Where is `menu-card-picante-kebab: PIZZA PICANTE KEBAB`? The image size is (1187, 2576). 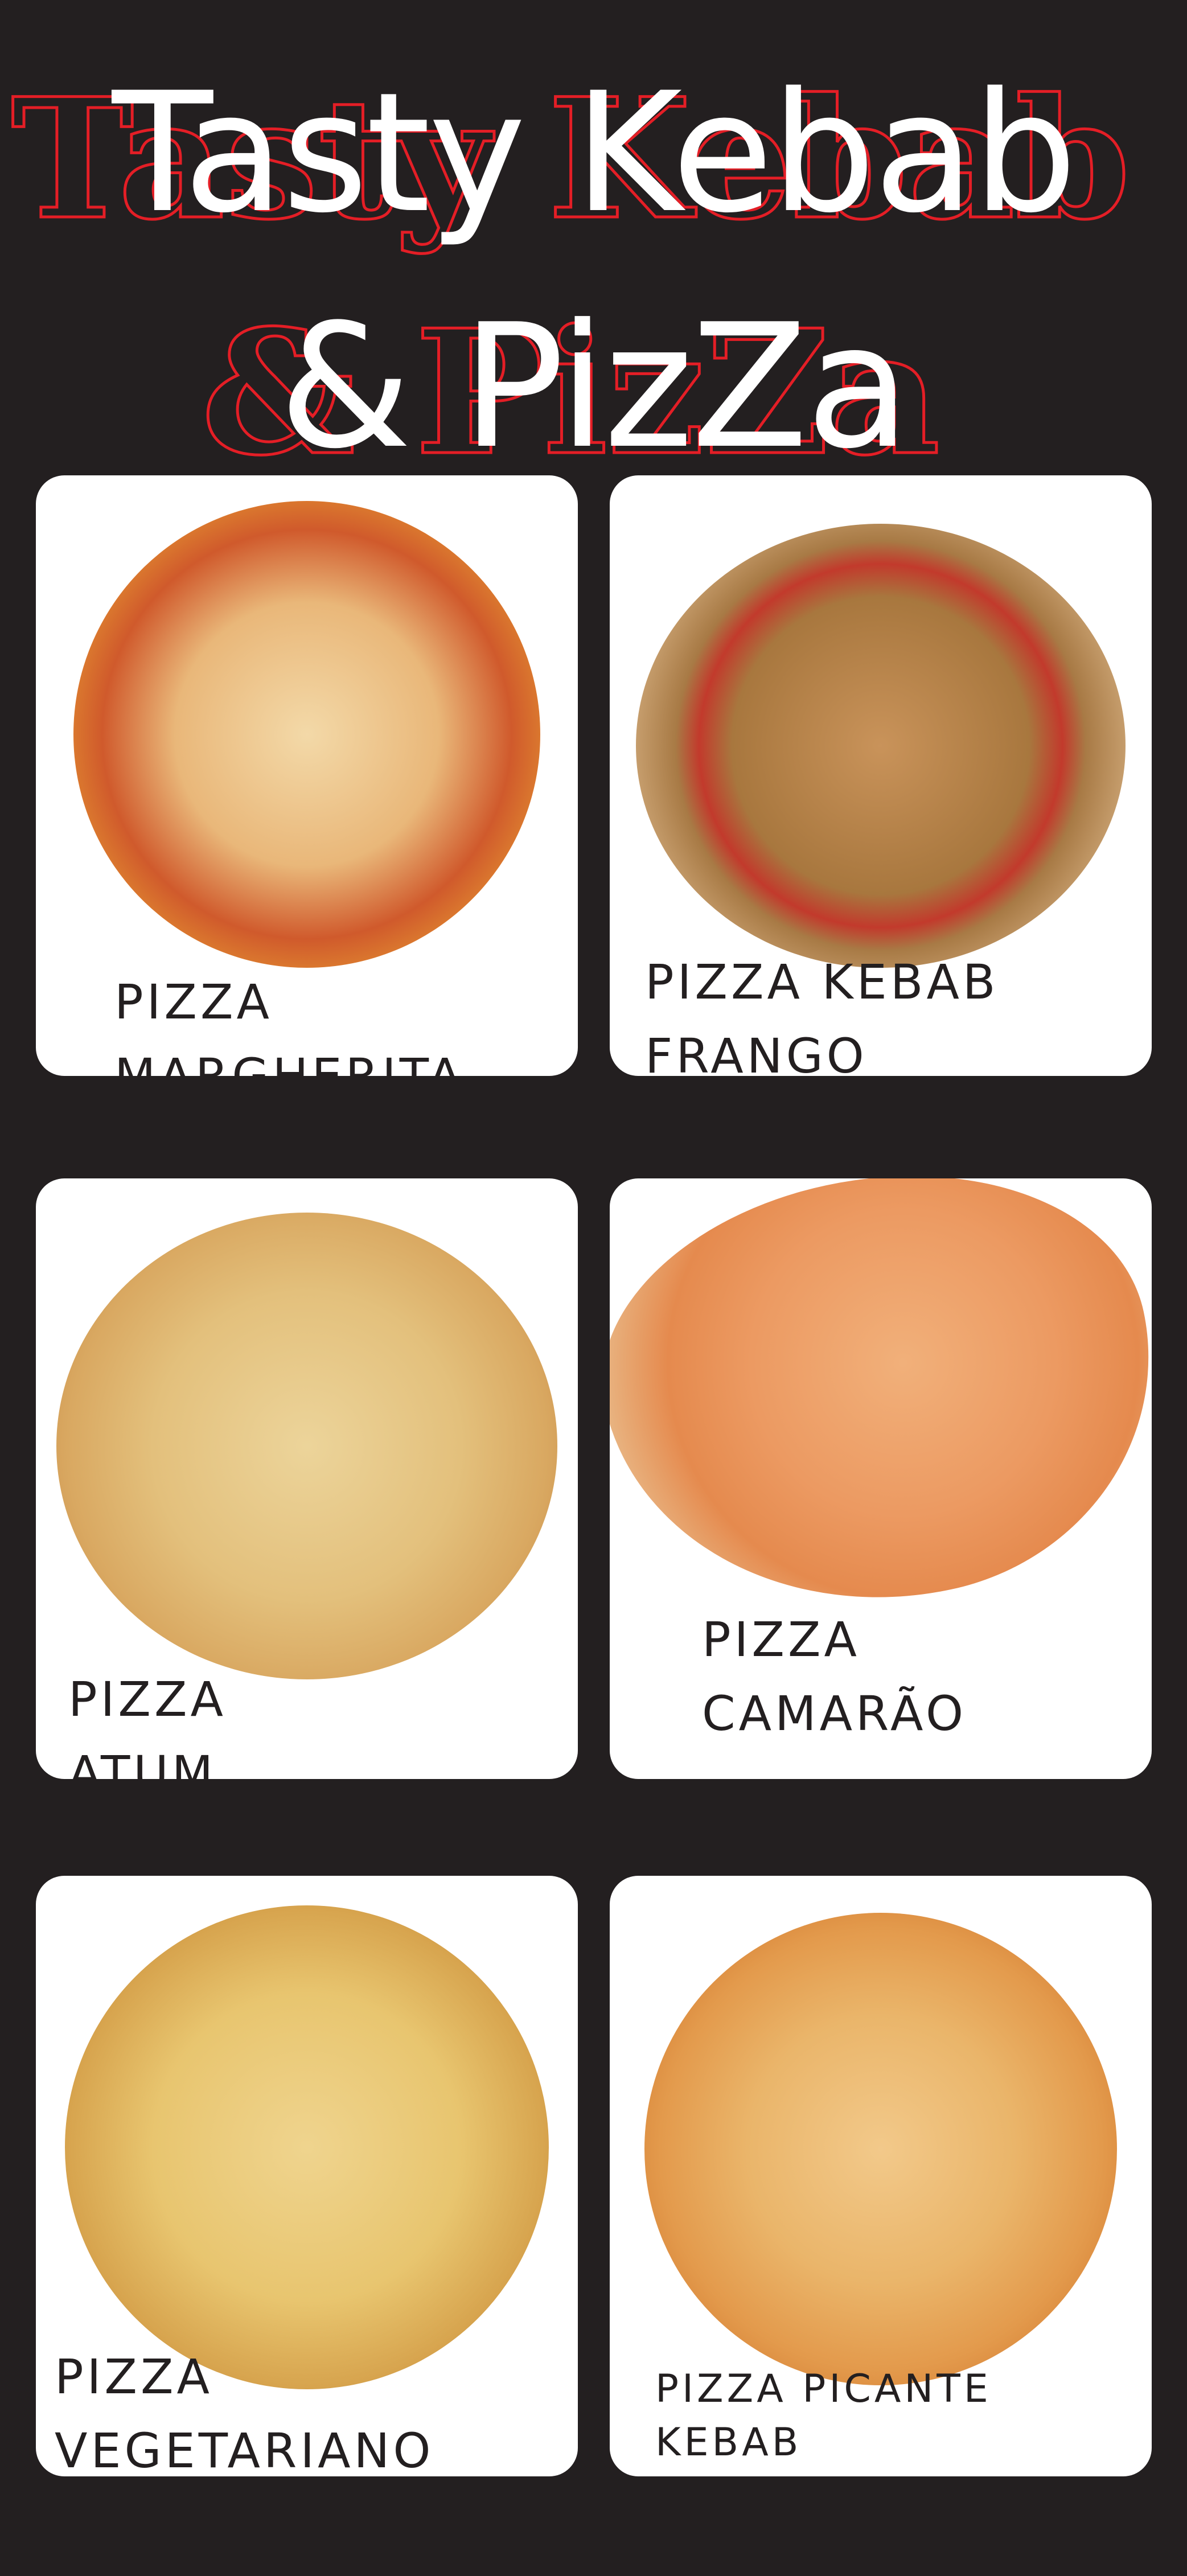 menu-card-picante-kebab: PIZZA PICANTE KEBAB is located at coordinates (881, 2176).